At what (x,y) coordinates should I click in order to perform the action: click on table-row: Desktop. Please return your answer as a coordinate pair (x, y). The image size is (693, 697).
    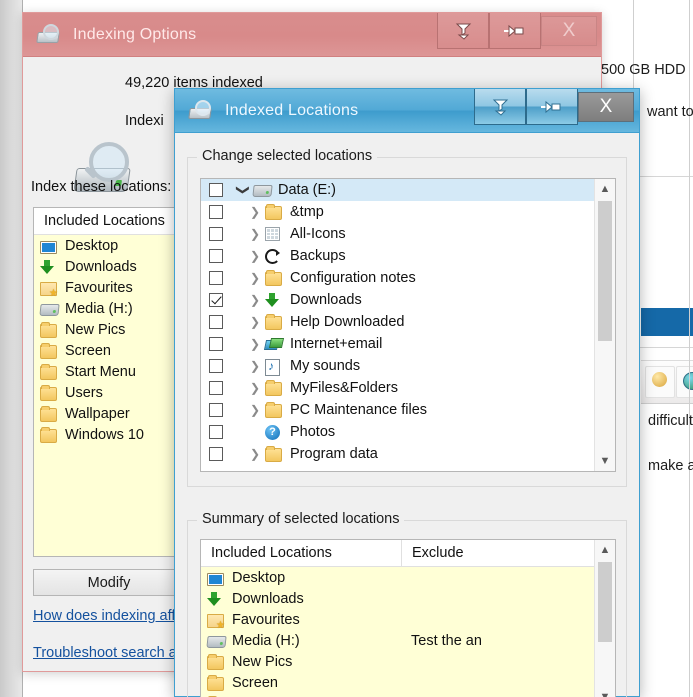
    Looking at the image, I should click on (408, 577).